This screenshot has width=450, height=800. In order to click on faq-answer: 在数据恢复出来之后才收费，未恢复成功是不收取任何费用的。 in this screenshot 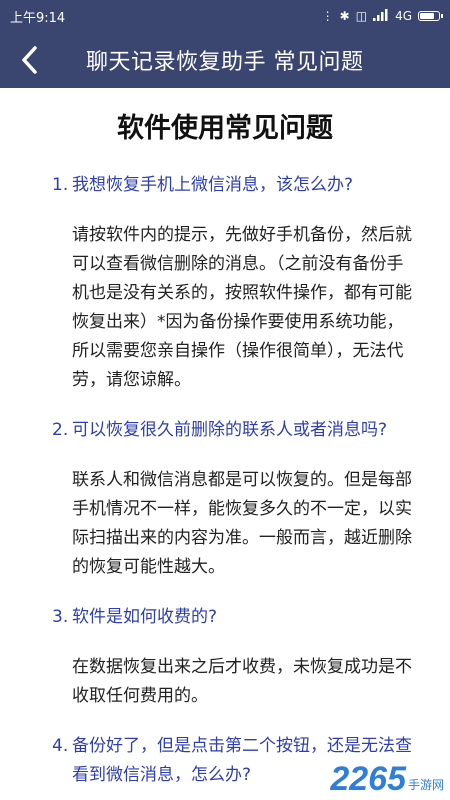, I will do `click(242, 681)`.